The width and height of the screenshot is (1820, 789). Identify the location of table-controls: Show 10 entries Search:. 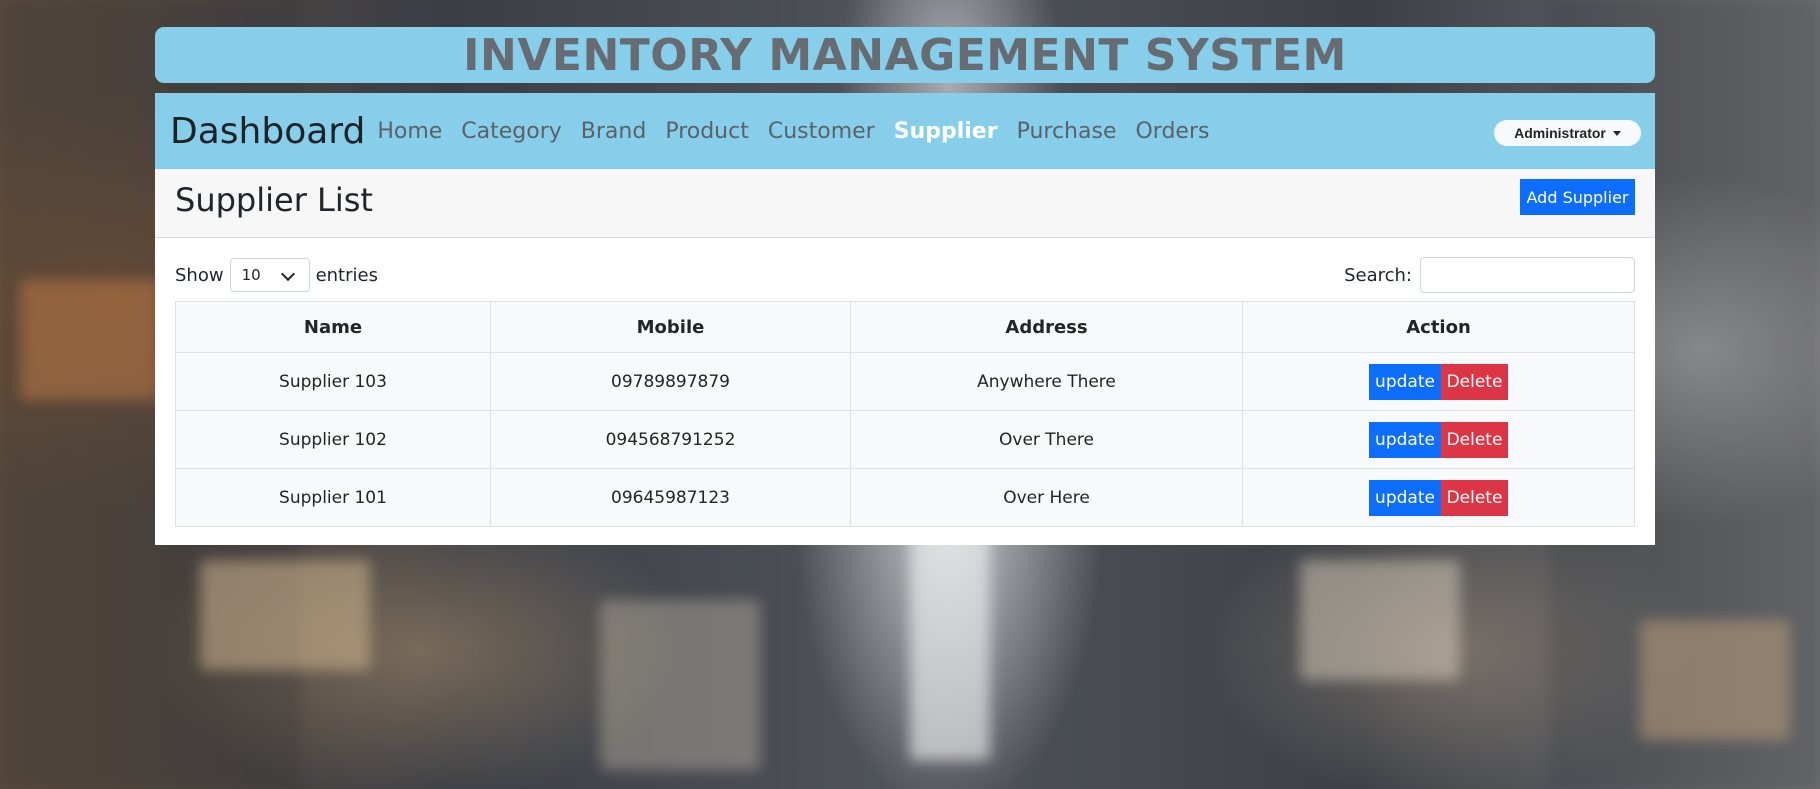
(905, 275).